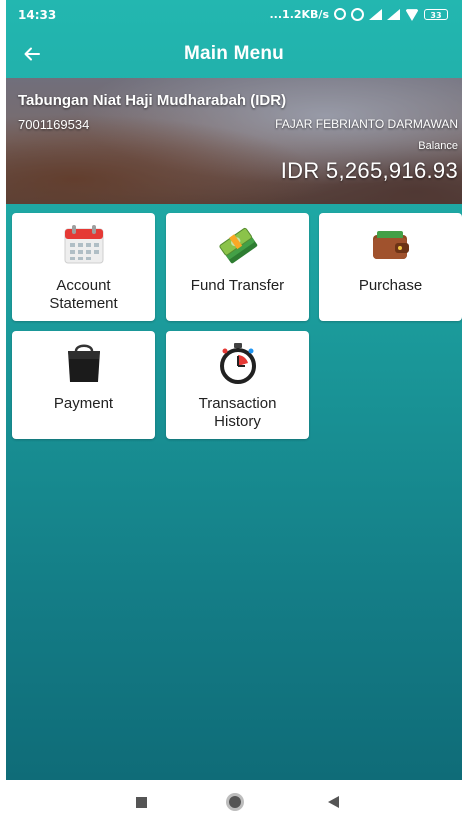 This screenshot has height=828, width=468. I want to click on account-statement-button: Account Statement, so click(83, 267).